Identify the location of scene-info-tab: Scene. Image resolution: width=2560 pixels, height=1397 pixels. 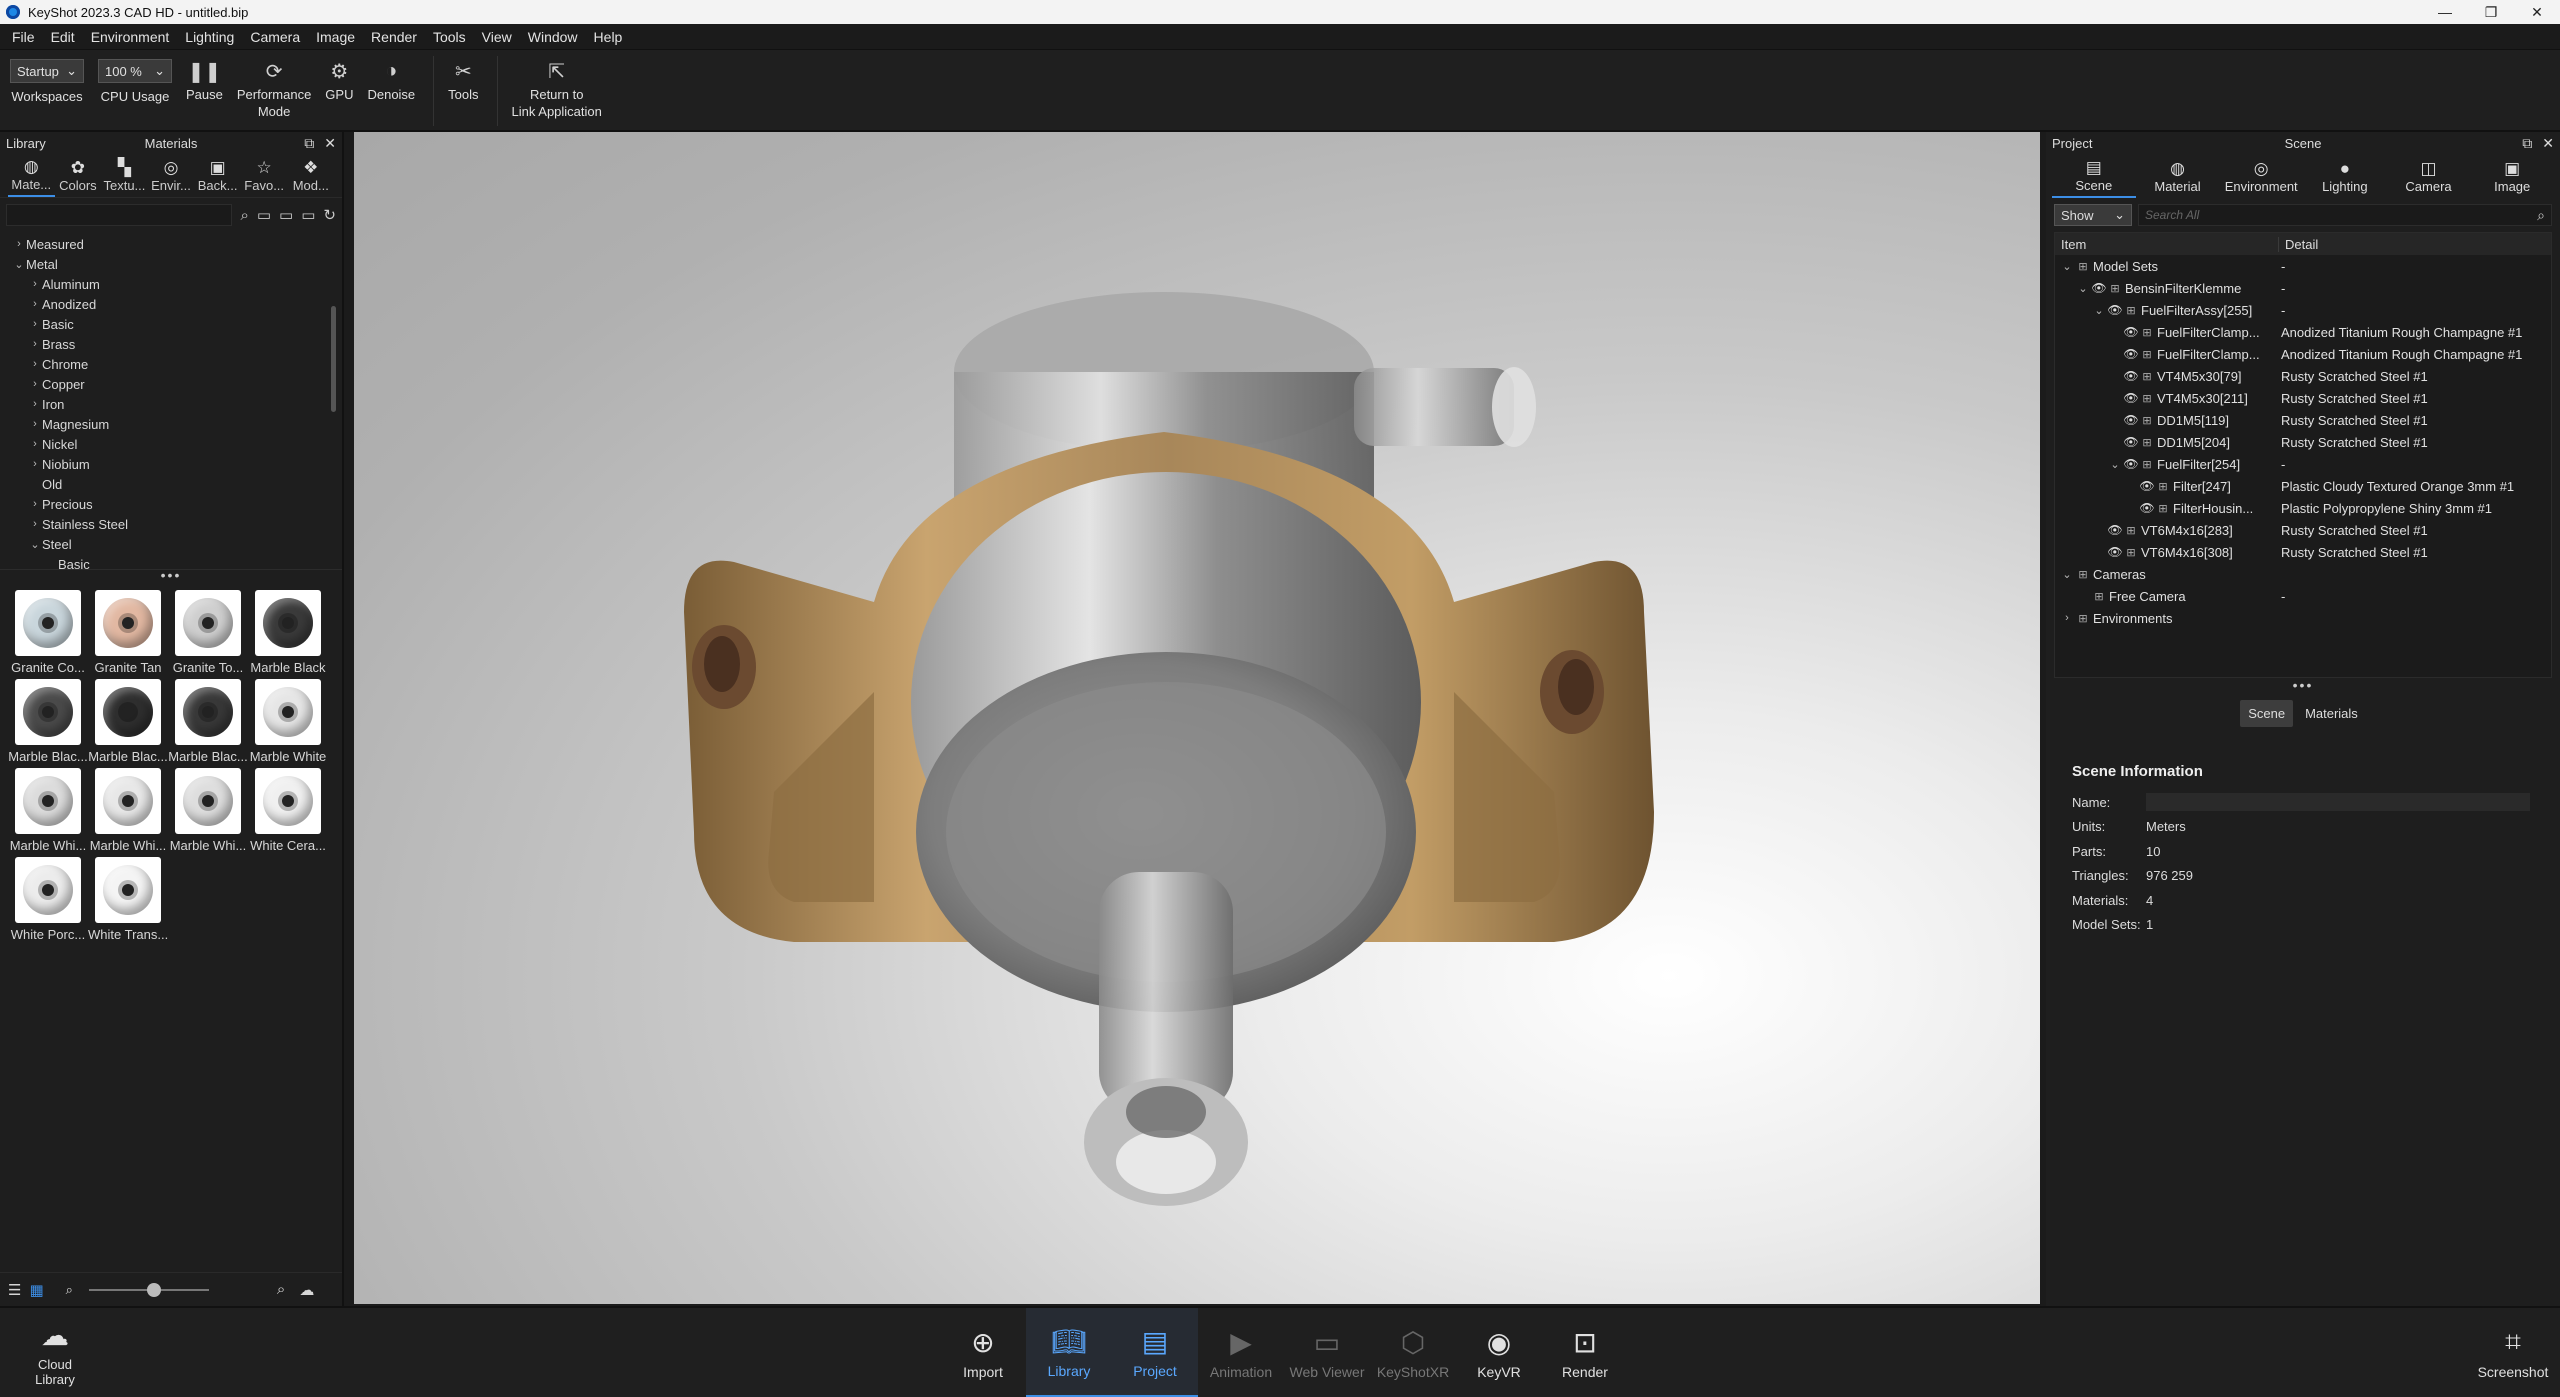
(2267, 713).